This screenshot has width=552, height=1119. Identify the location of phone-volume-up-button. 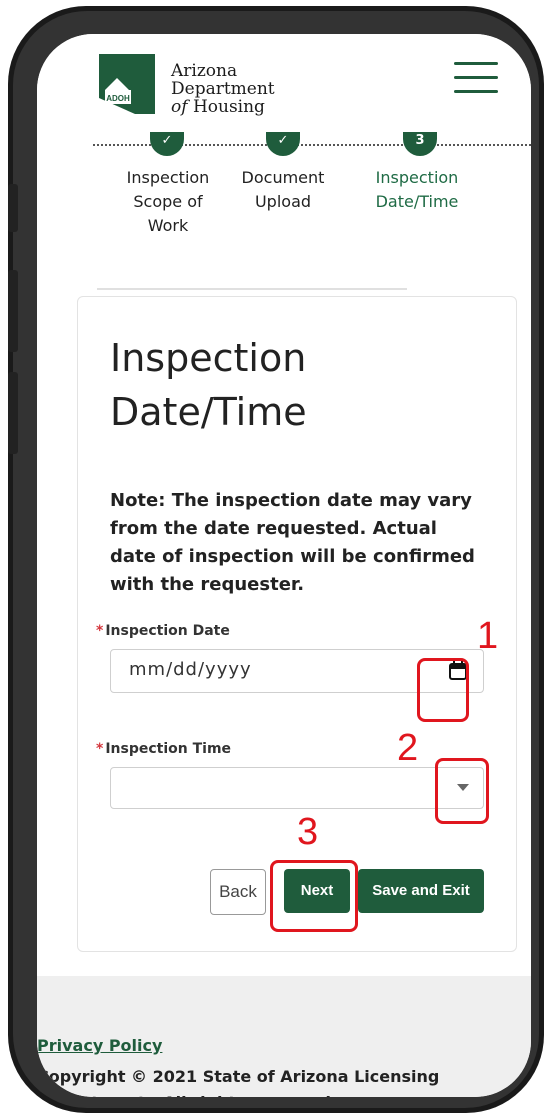
(13, 311).